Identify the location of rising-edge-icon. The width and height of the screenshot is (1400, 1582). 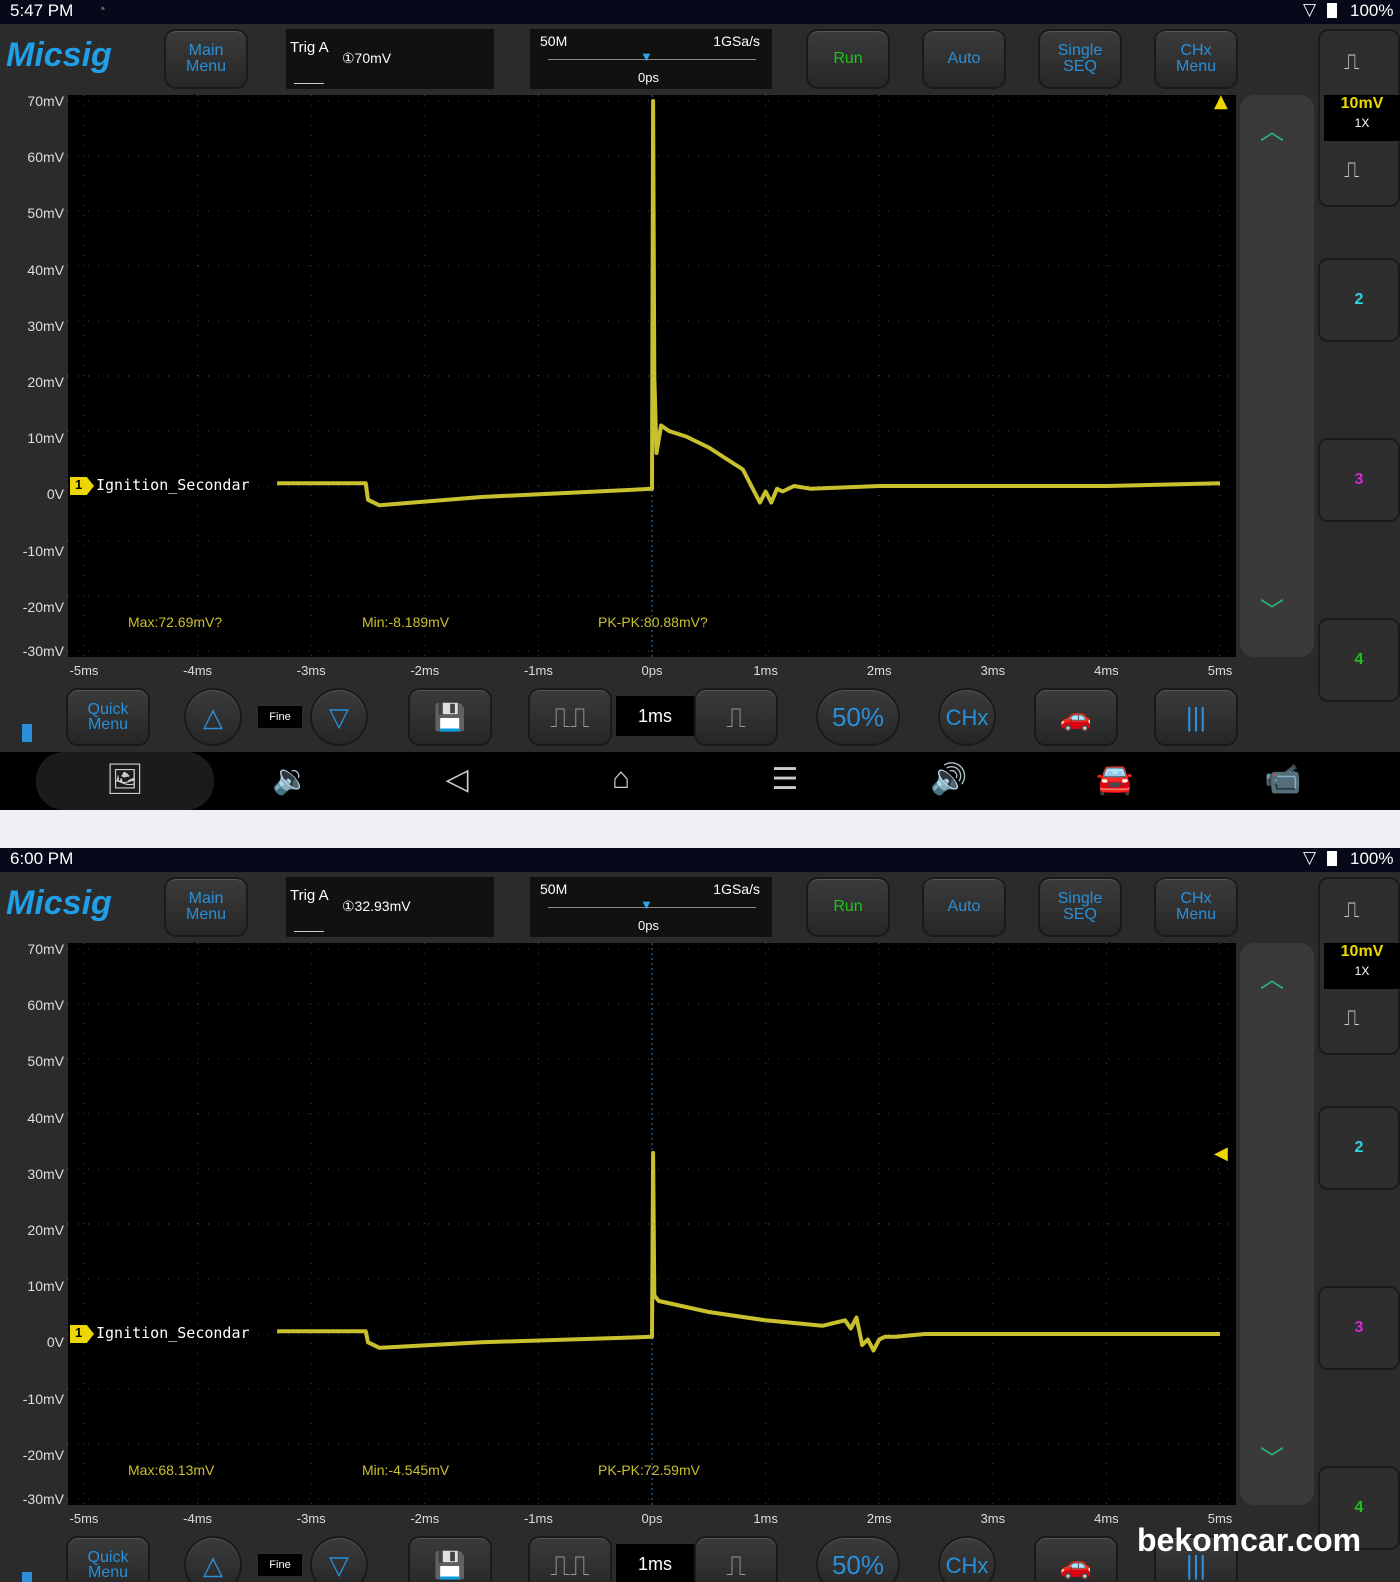
(309, 74).